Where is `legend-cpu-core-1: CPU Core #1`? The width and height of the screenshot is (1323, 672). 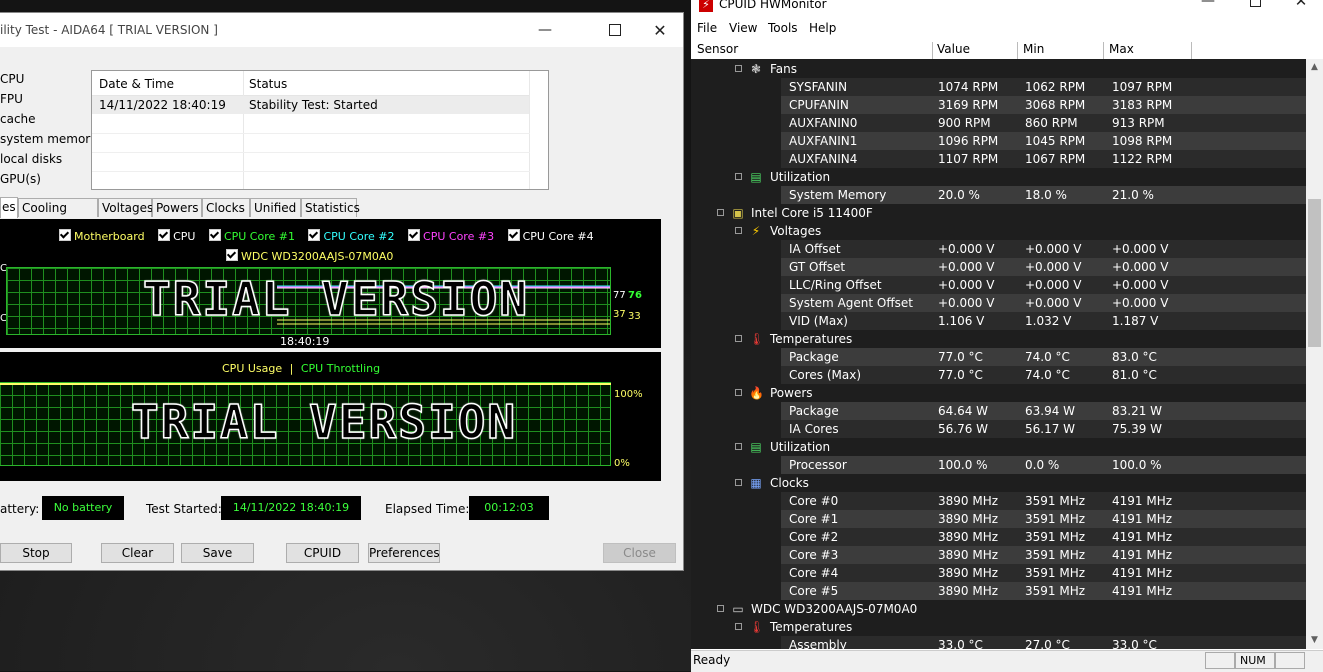
legend-cpu-core-1: CPU Core #1 is located at coordinates (256, 236).